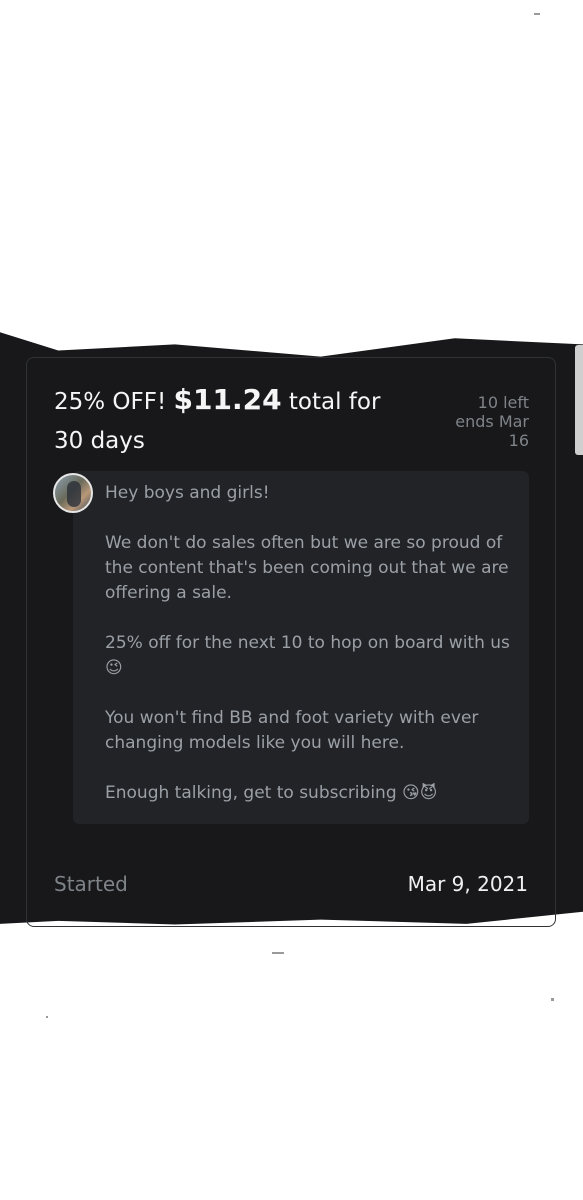 The height and width of the screenshot is (1200, 583). I want to click on scrollbar, so click(579, 400).